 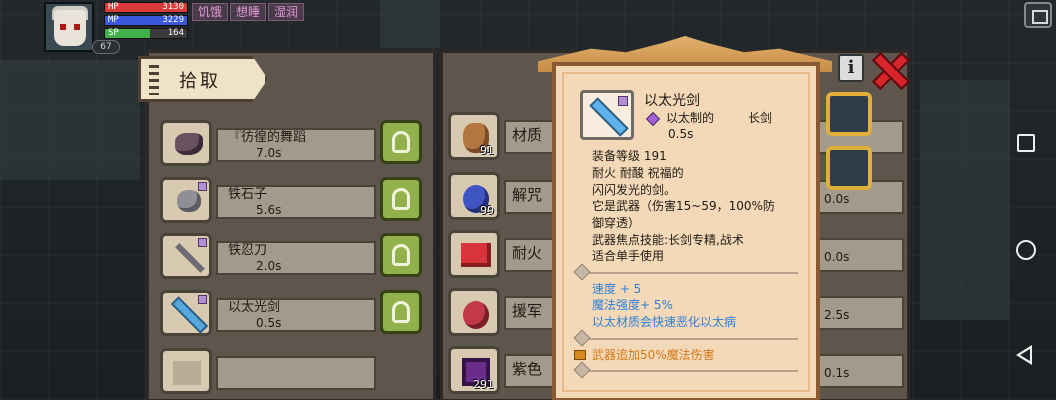 I want to click on pickup-item-row: 铁忍刀 2.0s, so click(x=295, y=257).